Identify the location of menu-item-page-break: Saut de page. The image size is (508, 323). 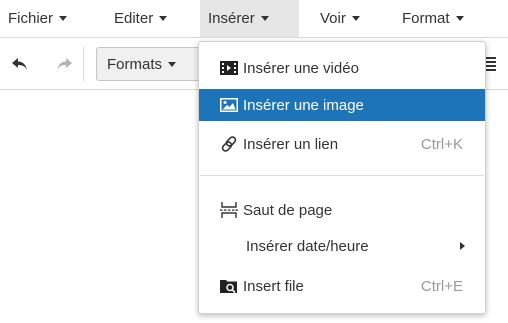
(342, 210).